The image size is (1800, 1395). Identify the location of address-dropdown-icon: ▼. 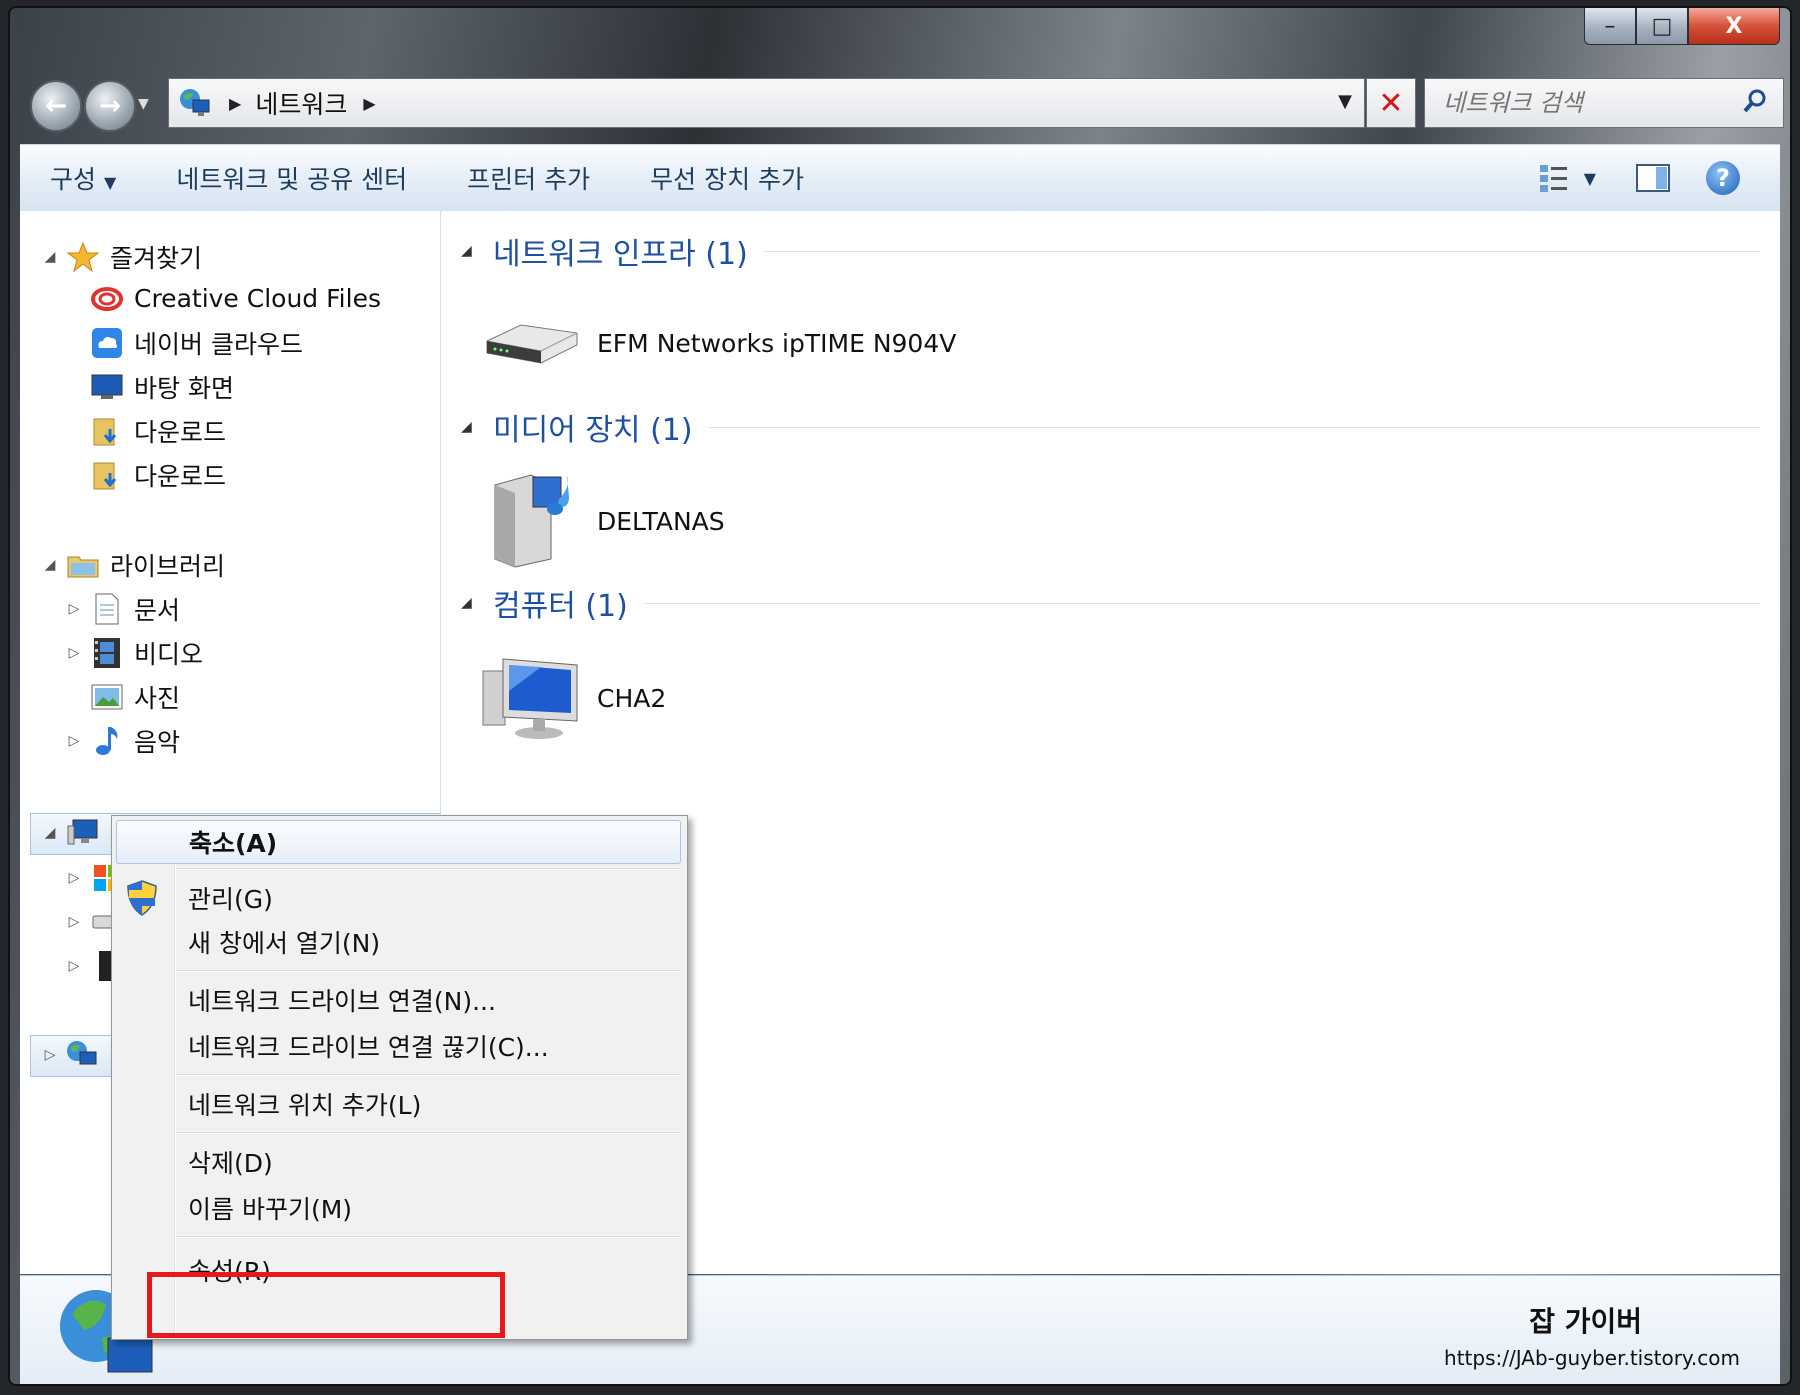
(1345, 101).